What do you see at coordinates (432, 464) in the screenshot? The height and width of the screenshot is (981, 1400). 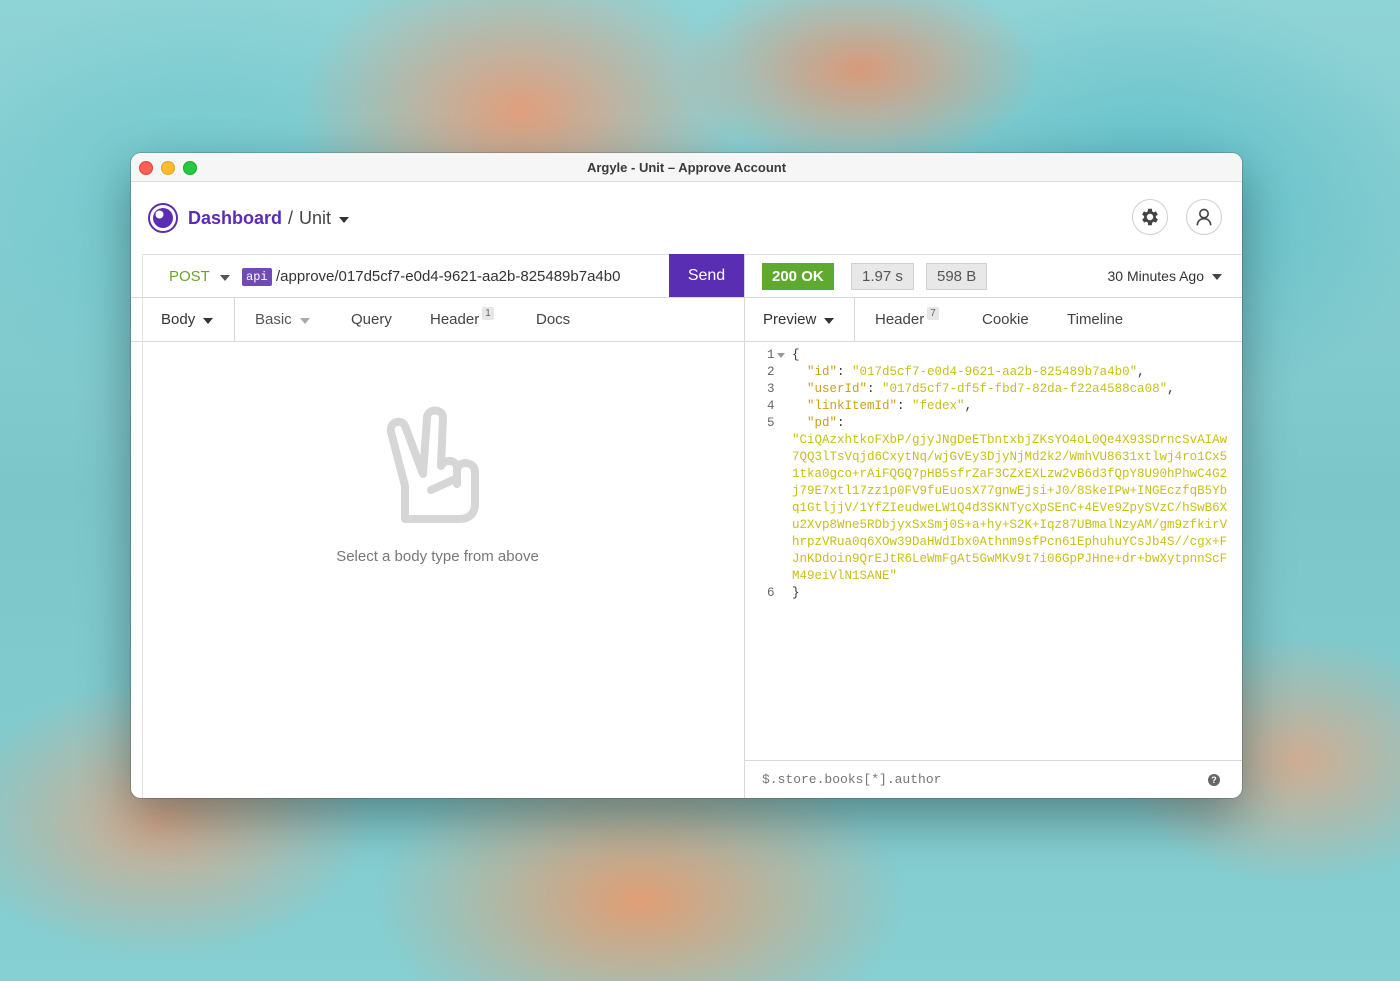 I see `peace-hand-icon` at bounding box center [432, 464].